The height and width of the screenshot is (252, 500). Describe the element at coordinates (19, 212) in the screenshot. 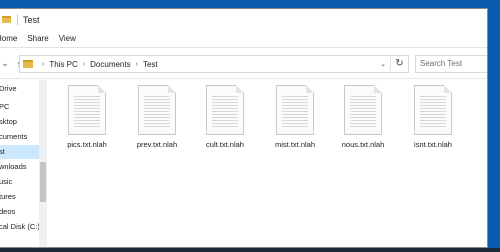

I see `sidebar-item-videos: deos` at that location.